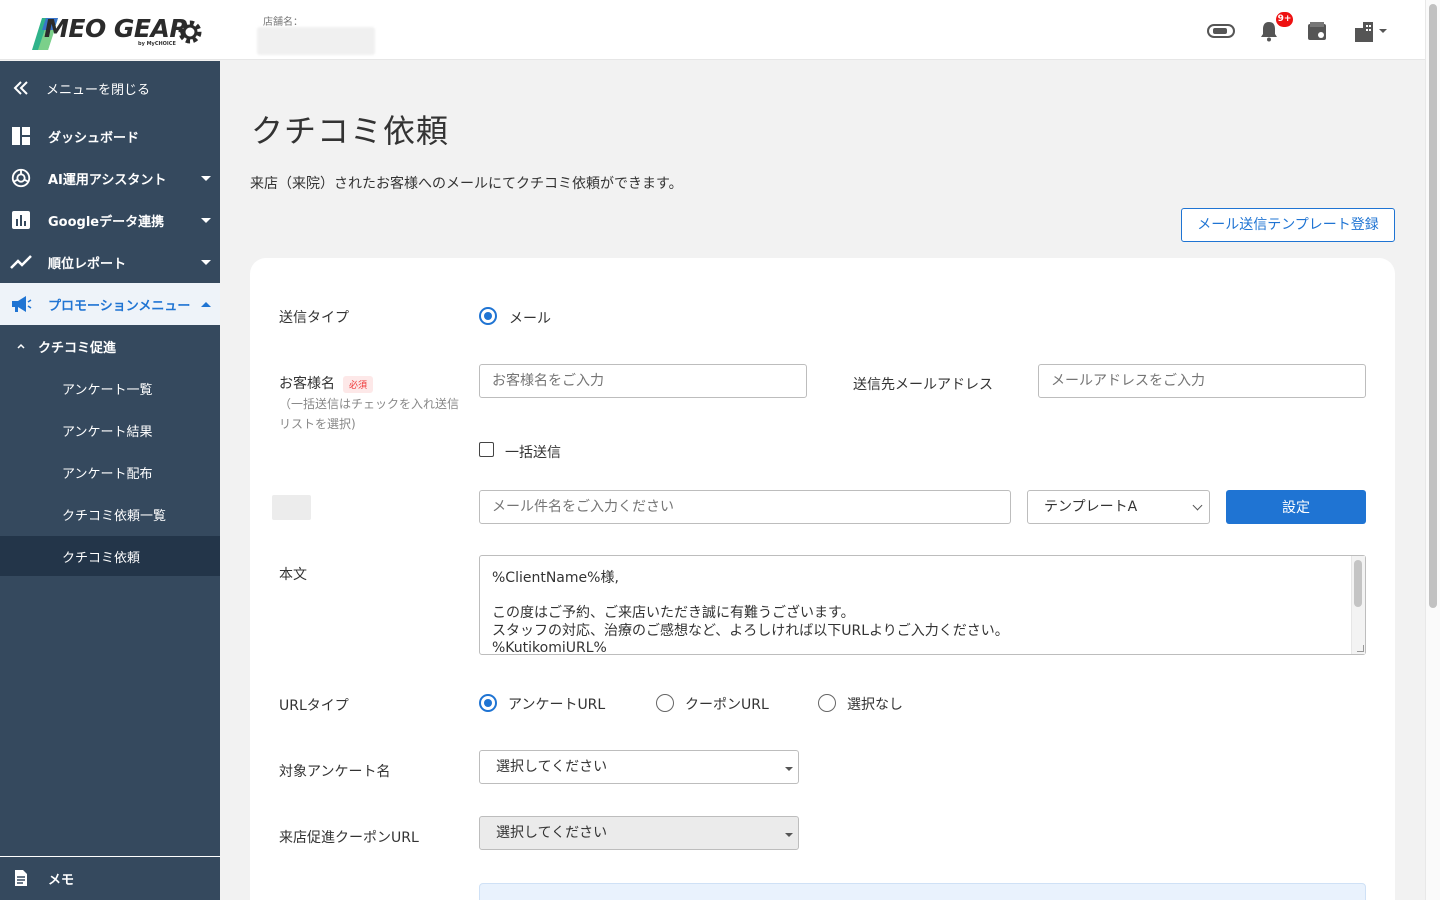 The width and height of the screenshot is (1440, 900). What do you see at coordinates (98, 90) in the screenshot?
I see `sidebar-close-label: メニューを閉じる` at bounding box center [98, 90].